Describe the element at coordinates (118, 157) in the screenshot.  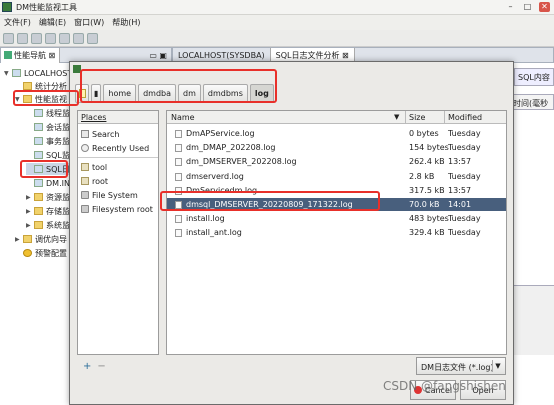
I see `places-divider` at that location.